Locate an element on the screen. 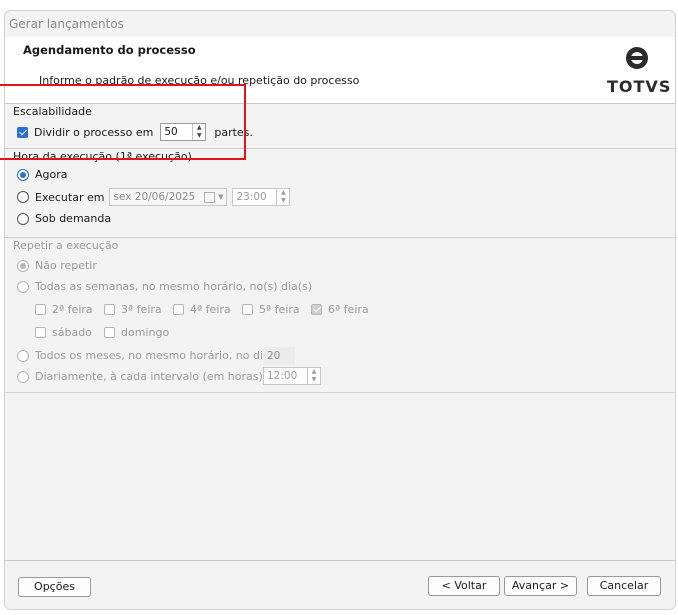 The width and height of the screenshot is (678, 615). on-demand-radio is located at coordinates (23, 218).